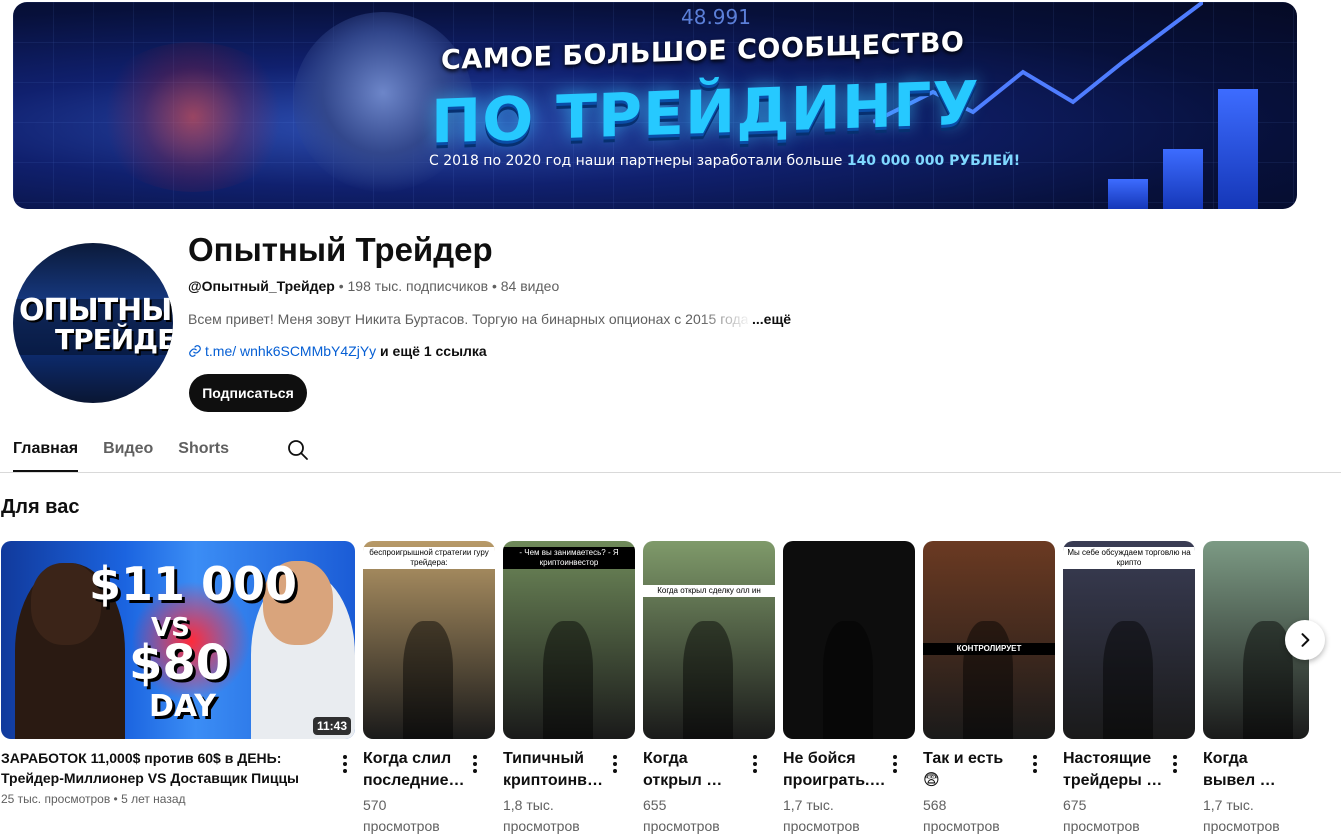 This screenshot has height=834, width=1341. Describe the element at coordinates (771, 319) in the screenshot. I see `description-more-link: ...ещё` at that location.